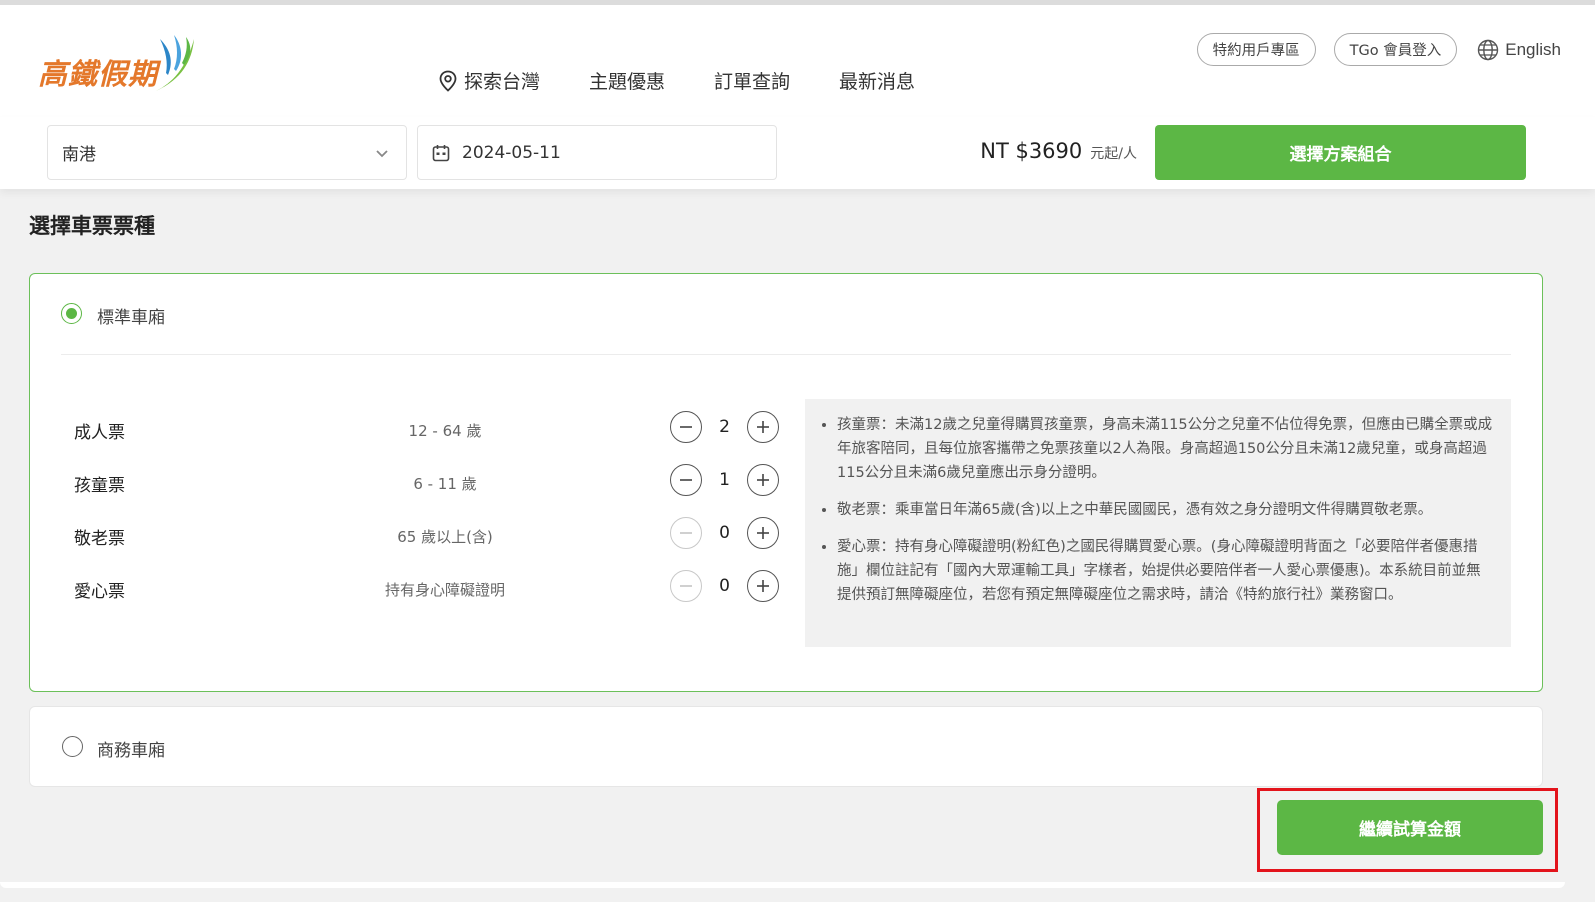 The image size is (1595, 902). Describe the element at coordinates (1533, 49) in the screenshot. I see `language-label: English` at that location.